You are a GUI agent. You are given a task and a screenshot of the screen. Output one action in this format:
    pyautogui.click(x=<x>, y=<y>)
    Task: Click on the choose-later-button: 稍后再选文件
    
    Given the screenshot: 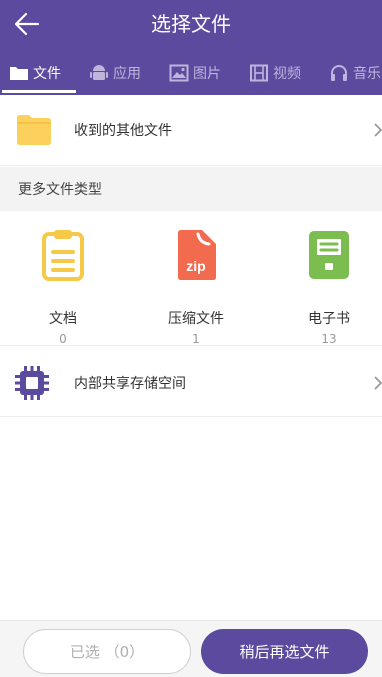 What is the action you would take?
    pyautogui.click(x=284, y=651)
    